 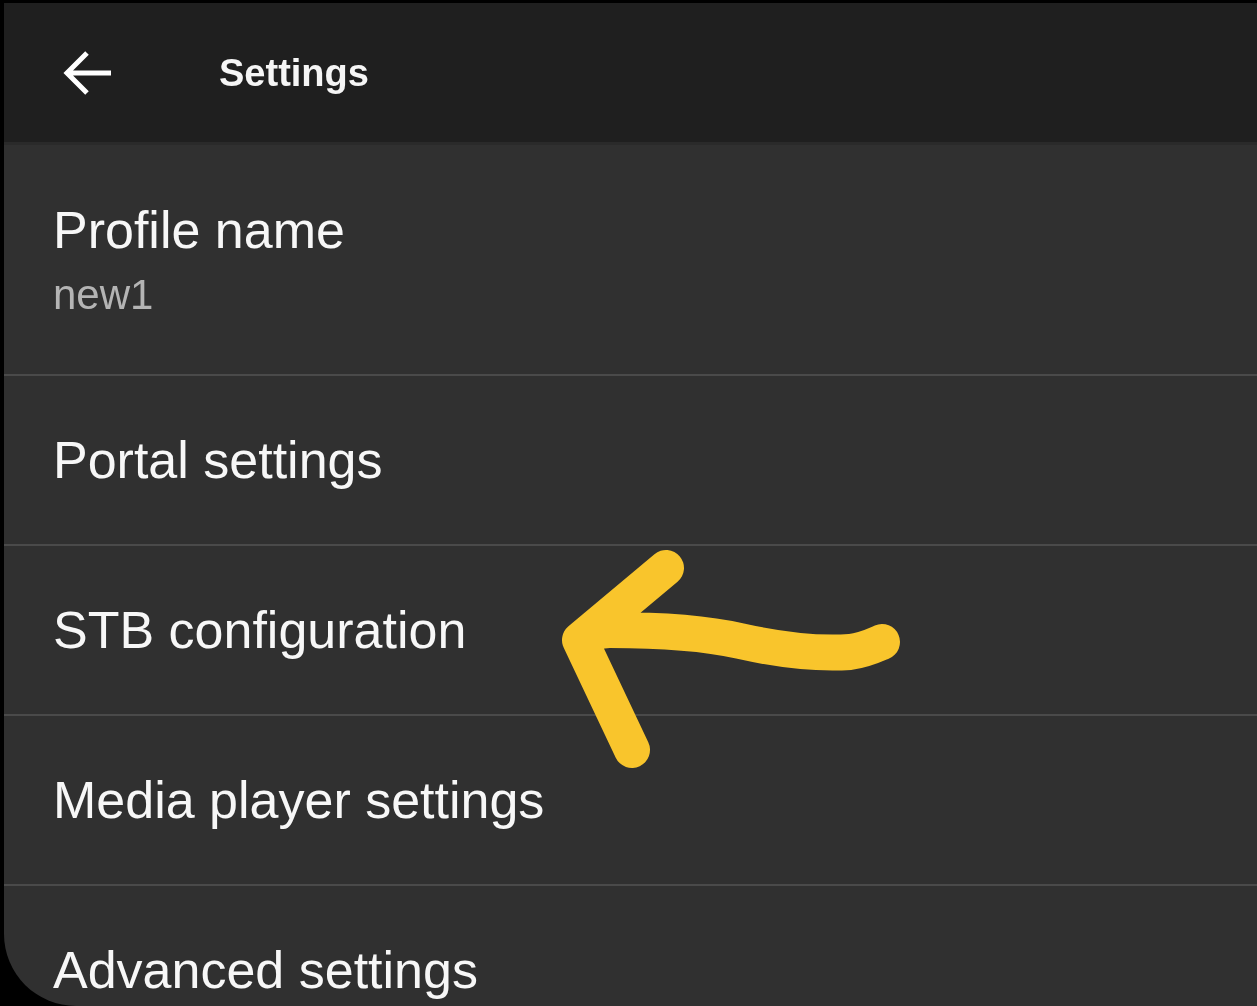 What do you see at coordinates (87, 72) in the screenshot?
I see `back-arrow-icon` at bounding box center [87, 72].